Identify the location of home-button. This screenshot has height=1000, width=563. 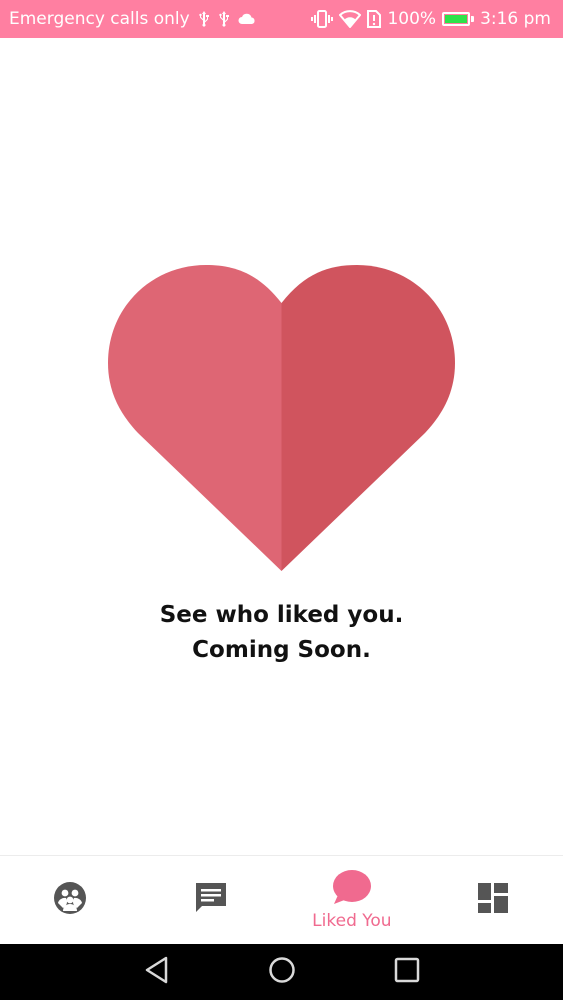
(281, 972).